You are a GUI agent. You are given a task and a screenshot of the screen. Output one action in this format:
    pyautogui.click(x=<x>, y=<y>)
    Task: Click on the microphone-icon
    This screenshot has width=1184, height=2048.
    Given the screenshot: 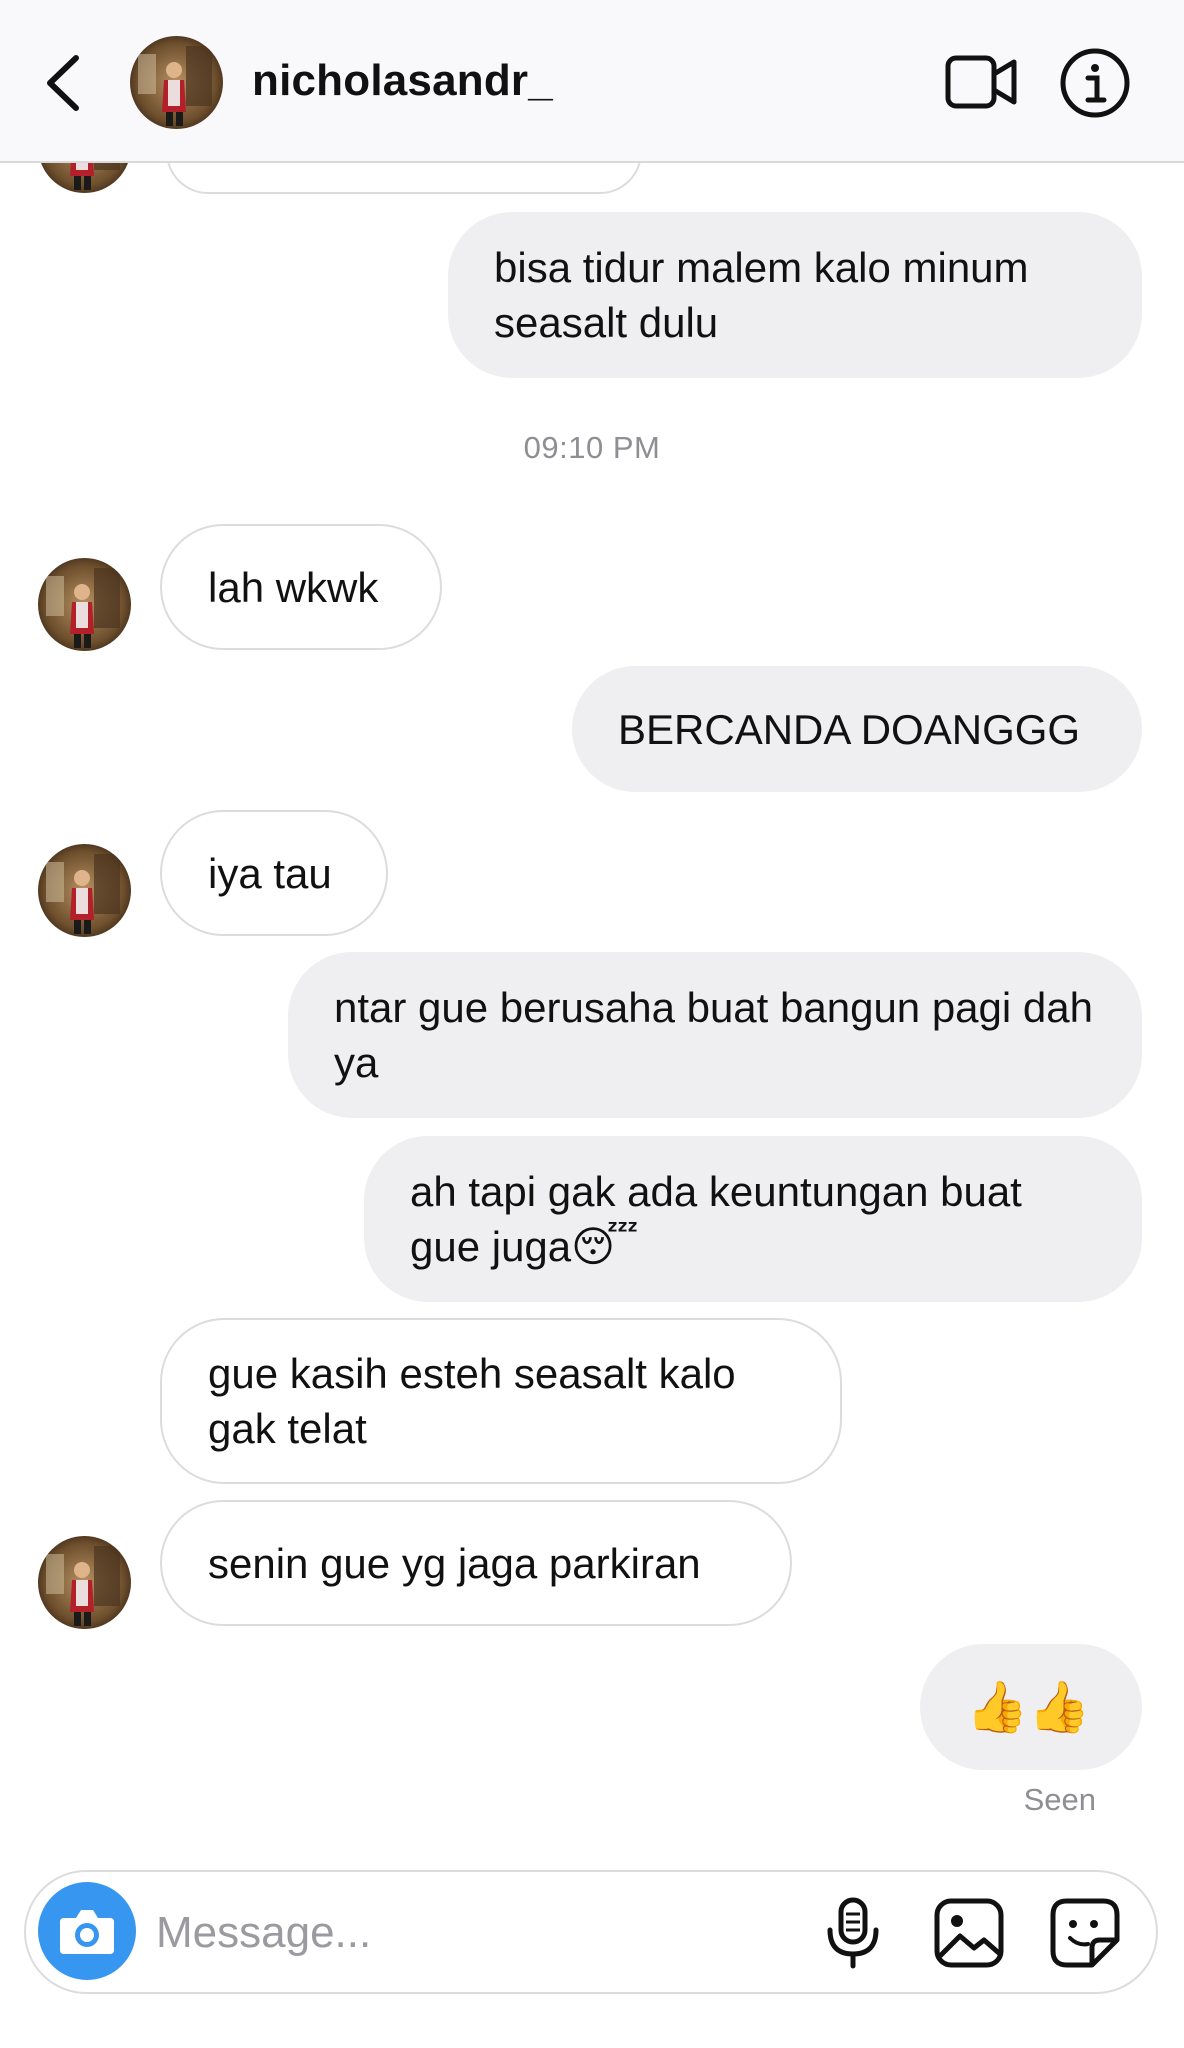 What is the action you would take?
    pyautogui.click(x=853, y=1933)
    